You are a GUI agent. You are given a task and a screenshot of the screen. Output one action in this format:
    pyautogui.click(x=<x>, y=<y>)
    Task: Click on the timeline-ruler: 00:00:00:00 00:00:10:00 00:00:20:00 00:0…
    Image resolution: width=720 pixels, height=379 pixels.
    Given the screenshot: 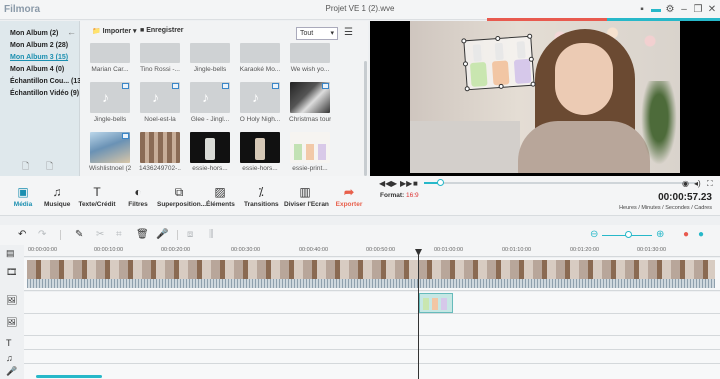 What is the action you would take?
    pyautogui.click(x=372, y=251)
    